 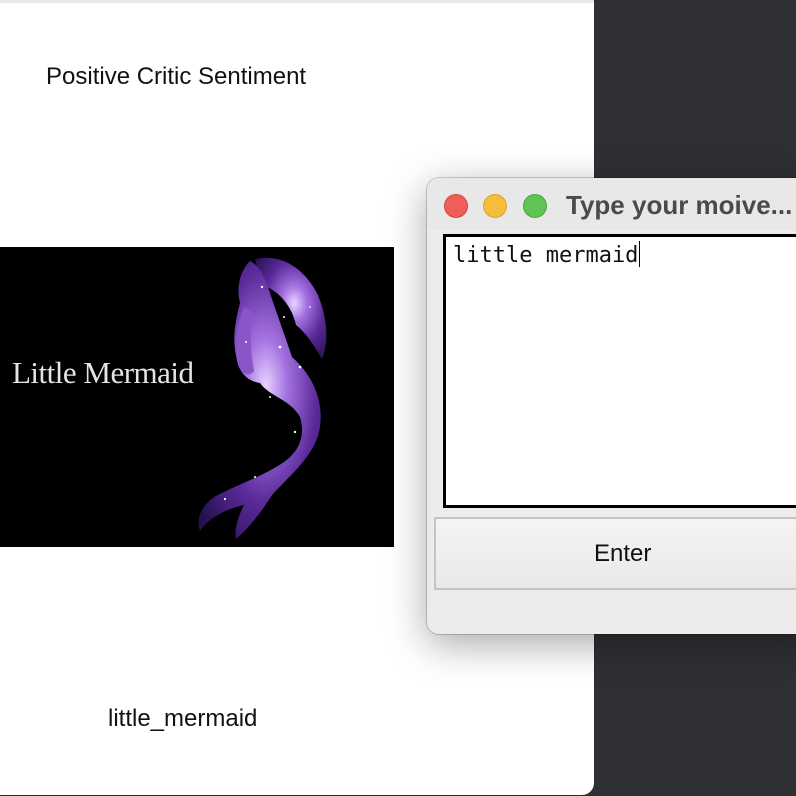 I want to click on minimize-button, so click(x=495, y=206).